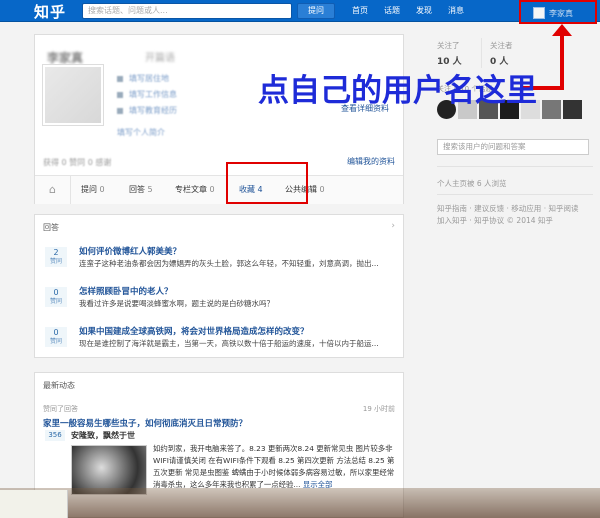 This screenshot has height=518, width=600. What do you see at coordinates (141, 132) in the screenshot?
I see `intro-link: 填写个人简介` at bounding box center [141, 132].